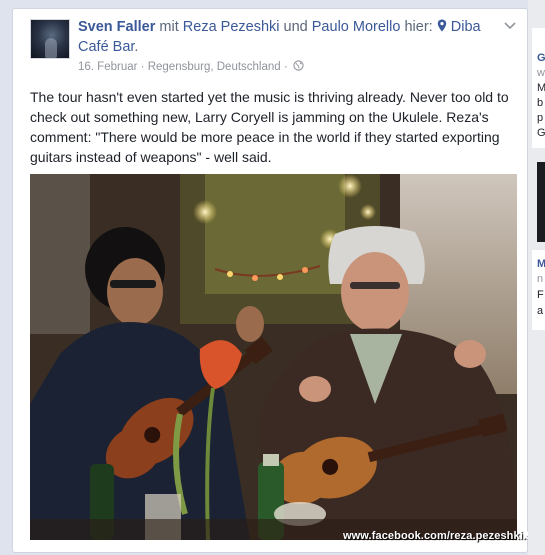 The height and width of the screenshot is (555, 545). What do you see at coordinates (295, 27) in the screenshot?
I see `and-label: und` at bounding box center [295, 27].